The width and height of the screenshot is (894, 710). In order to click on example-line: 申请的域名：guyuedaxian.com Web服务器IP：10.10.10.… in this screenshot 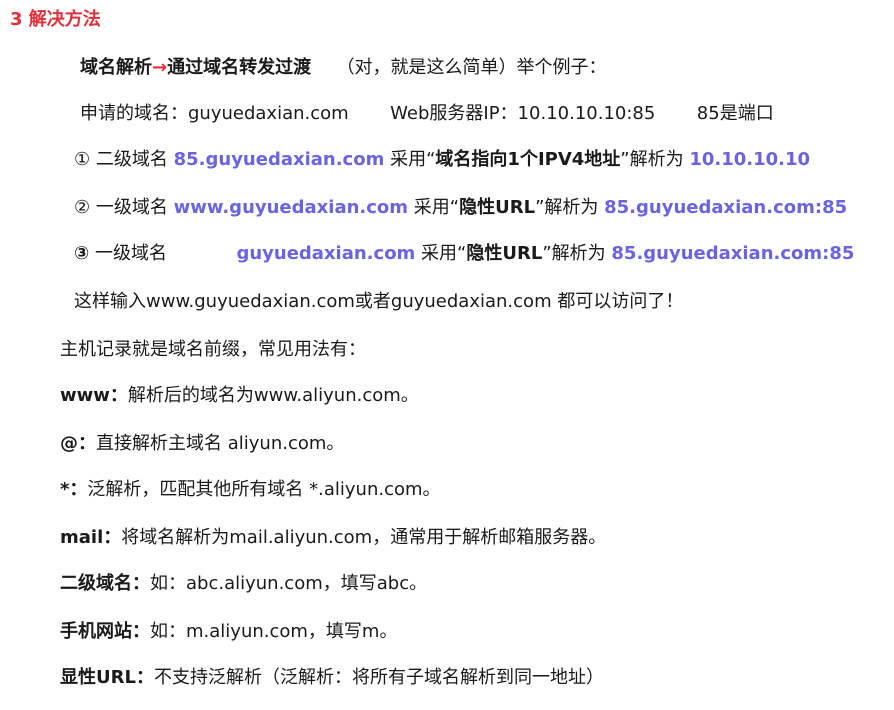, I will do `click(427, 114)`.